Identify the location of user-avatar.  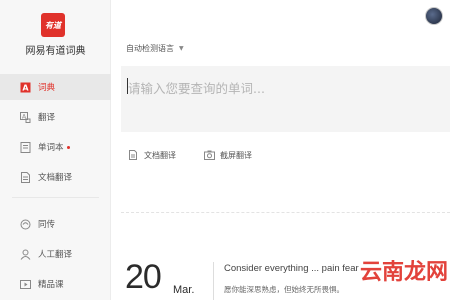
(434, 16).